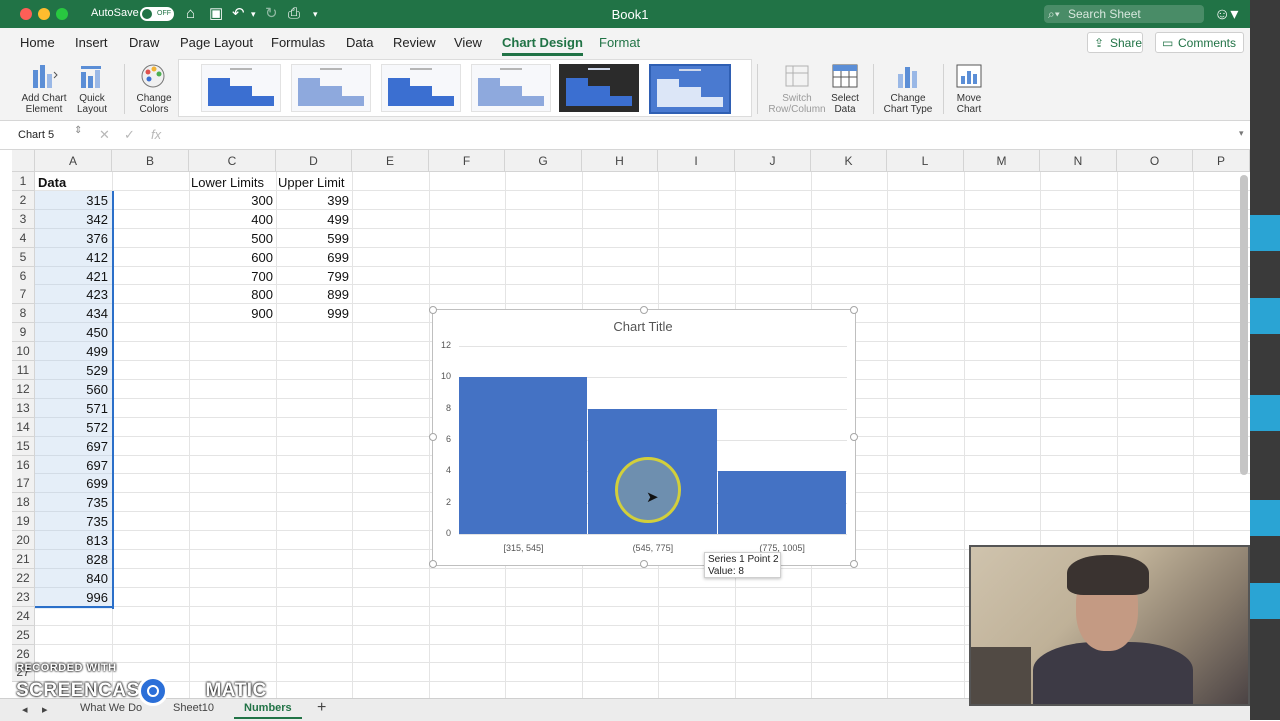 The width and height of the screenshot is (1280, 721). Describe the element at coordinates (23, 314) in the screenshot. I see `row-header-8: 8` at that location.